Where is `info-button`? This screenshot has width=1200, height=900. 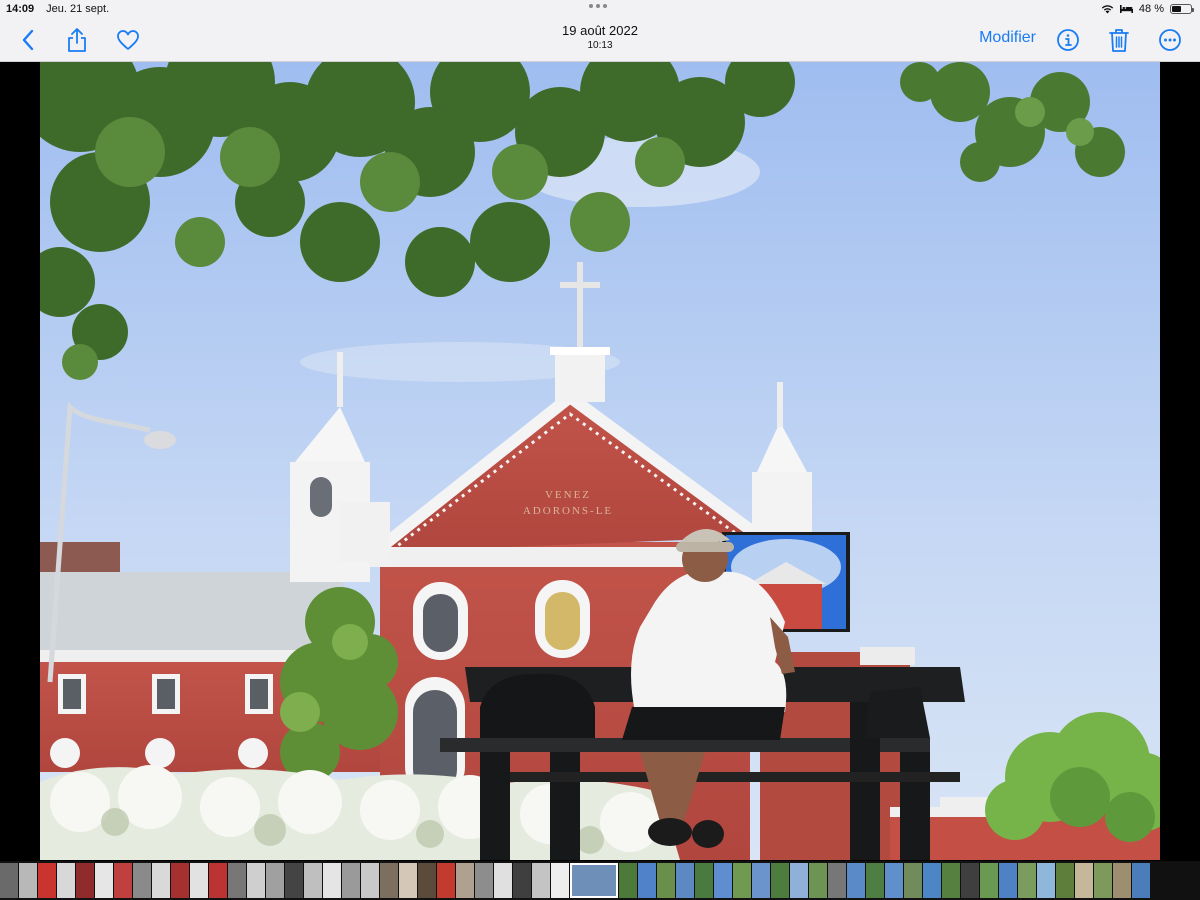 info-button is located at coordinates (1068, 40).